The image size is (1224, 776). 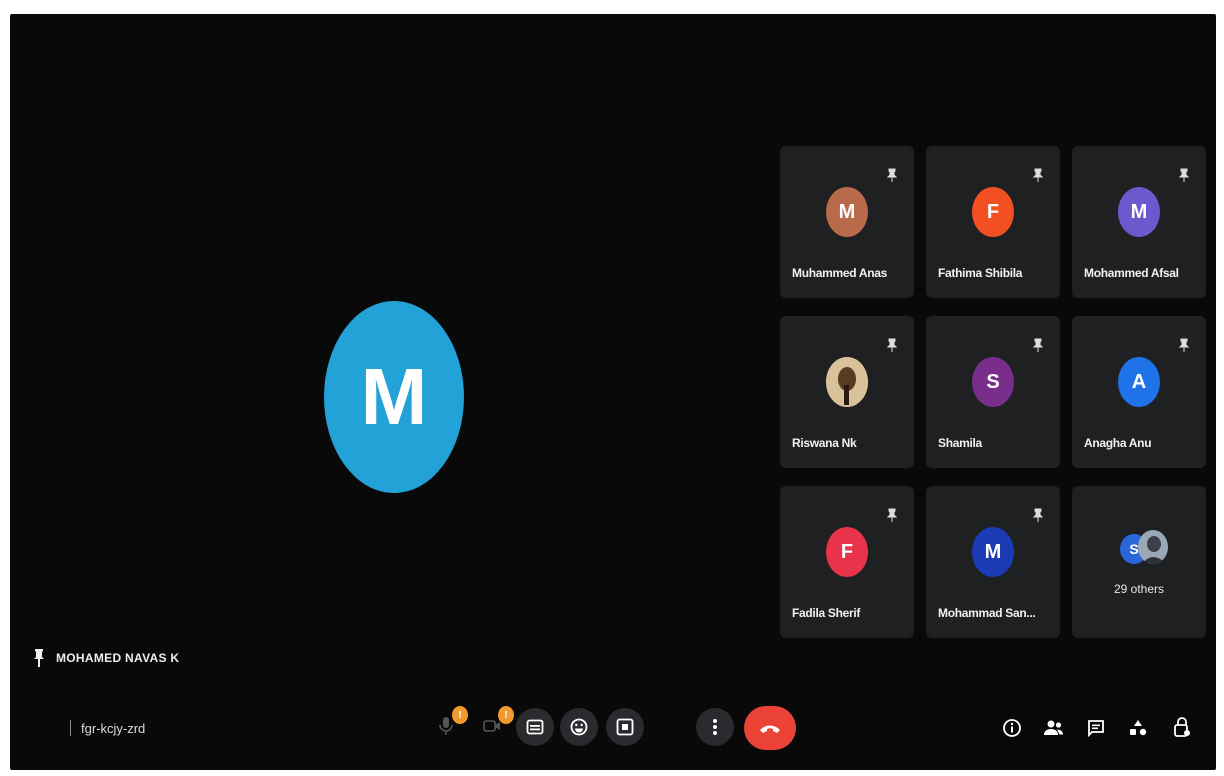 I want to click on activities-icon, so click(x=1138, y=728).